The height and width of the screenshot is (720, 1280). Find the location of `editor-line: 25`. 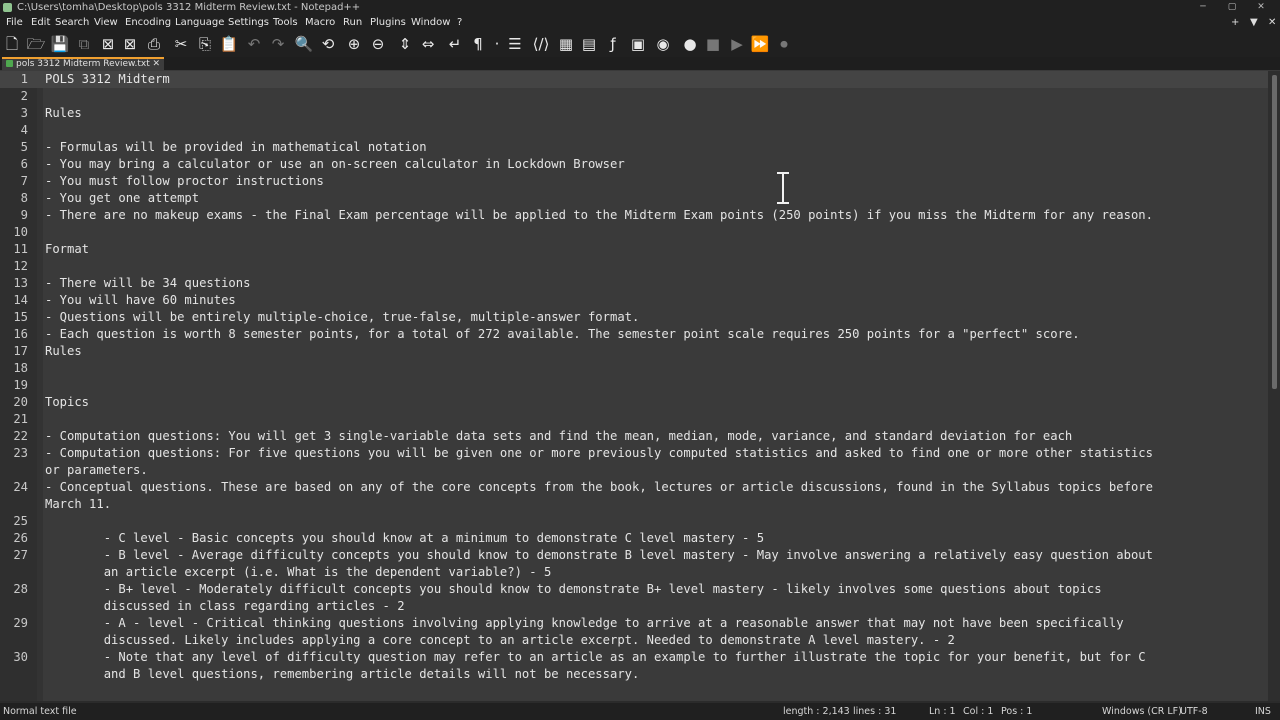

editor-line: 25 is located at coordinates (634, 521).